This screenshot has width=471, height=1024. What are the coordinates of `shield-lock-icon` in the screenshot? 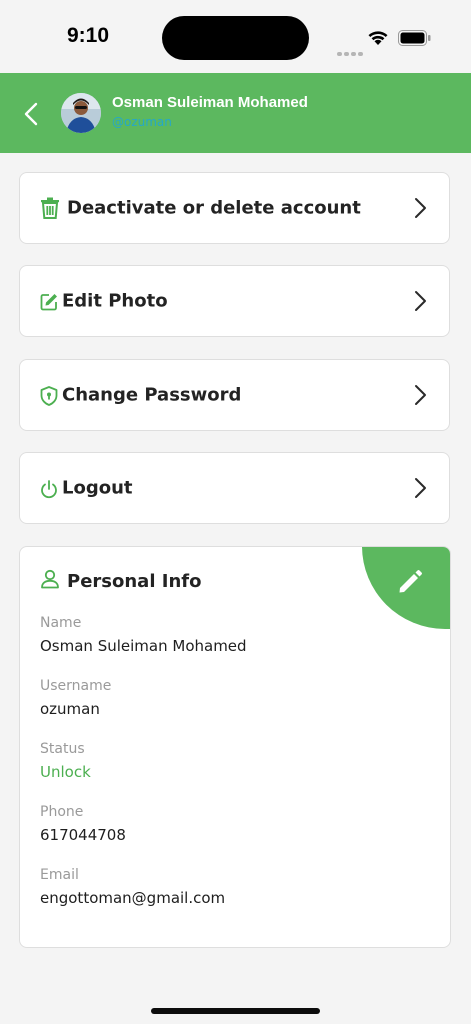 It's located at (49, 396).